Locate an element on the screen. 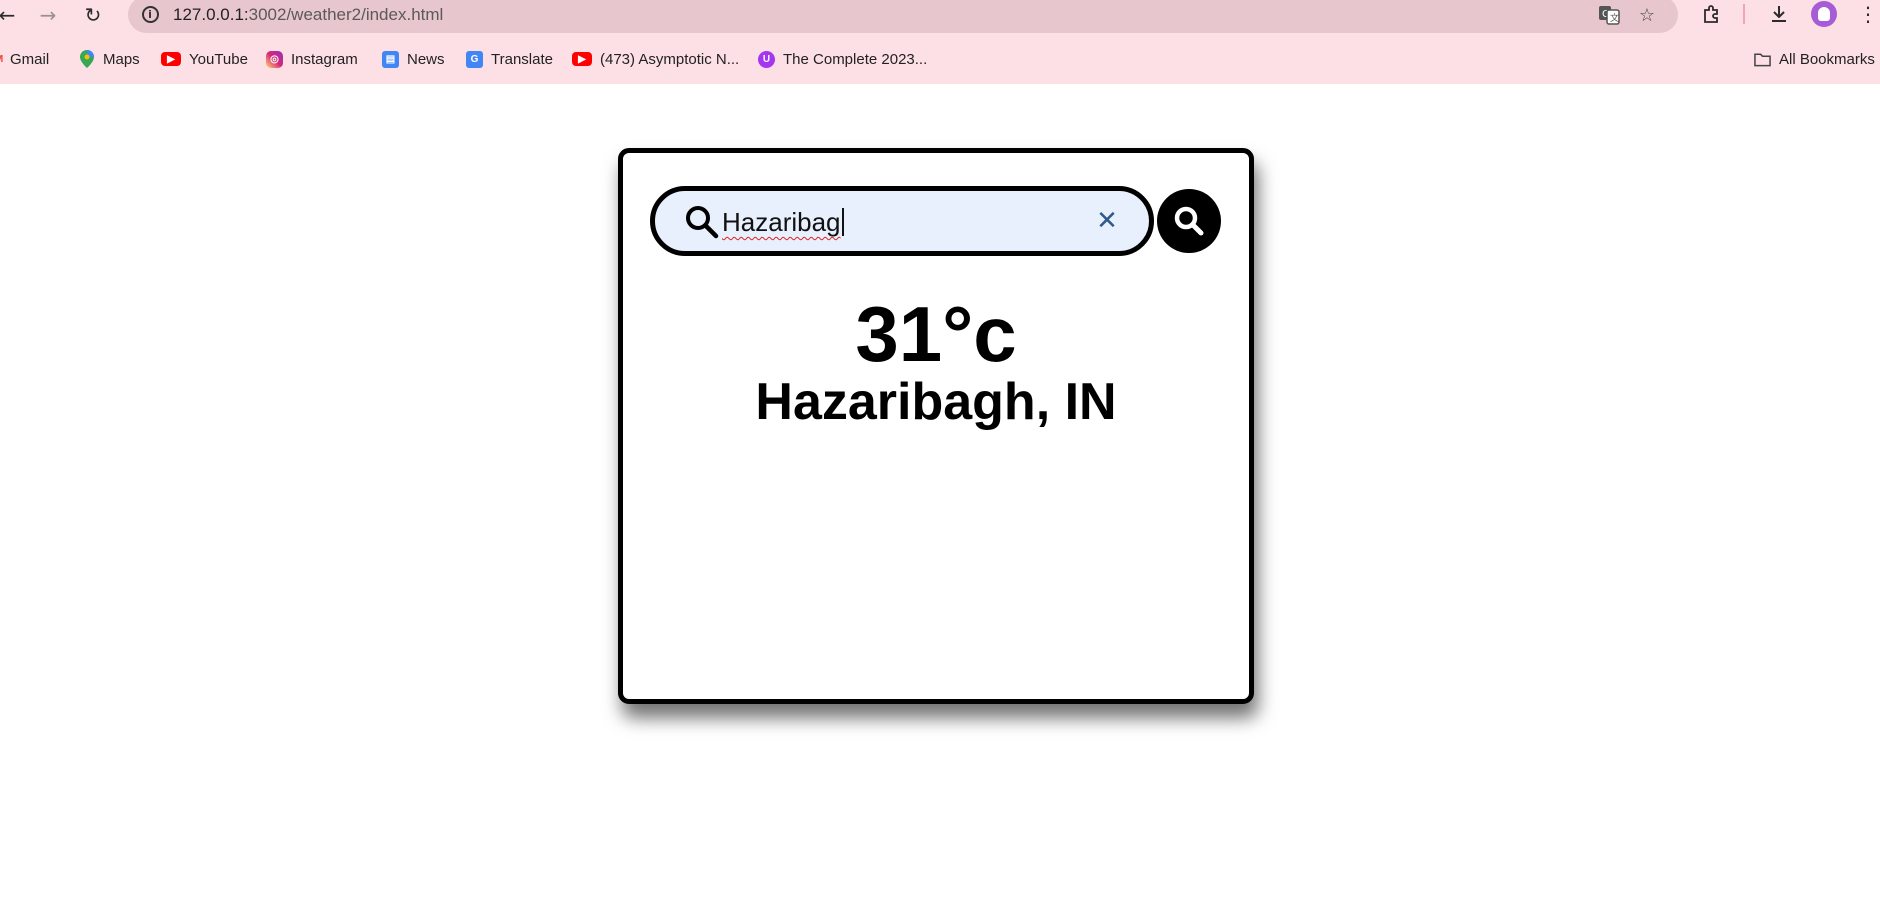 Image resolution: width=1880 pixels, height=903 pixels. download-icon is located at coordinates (1779, 14).